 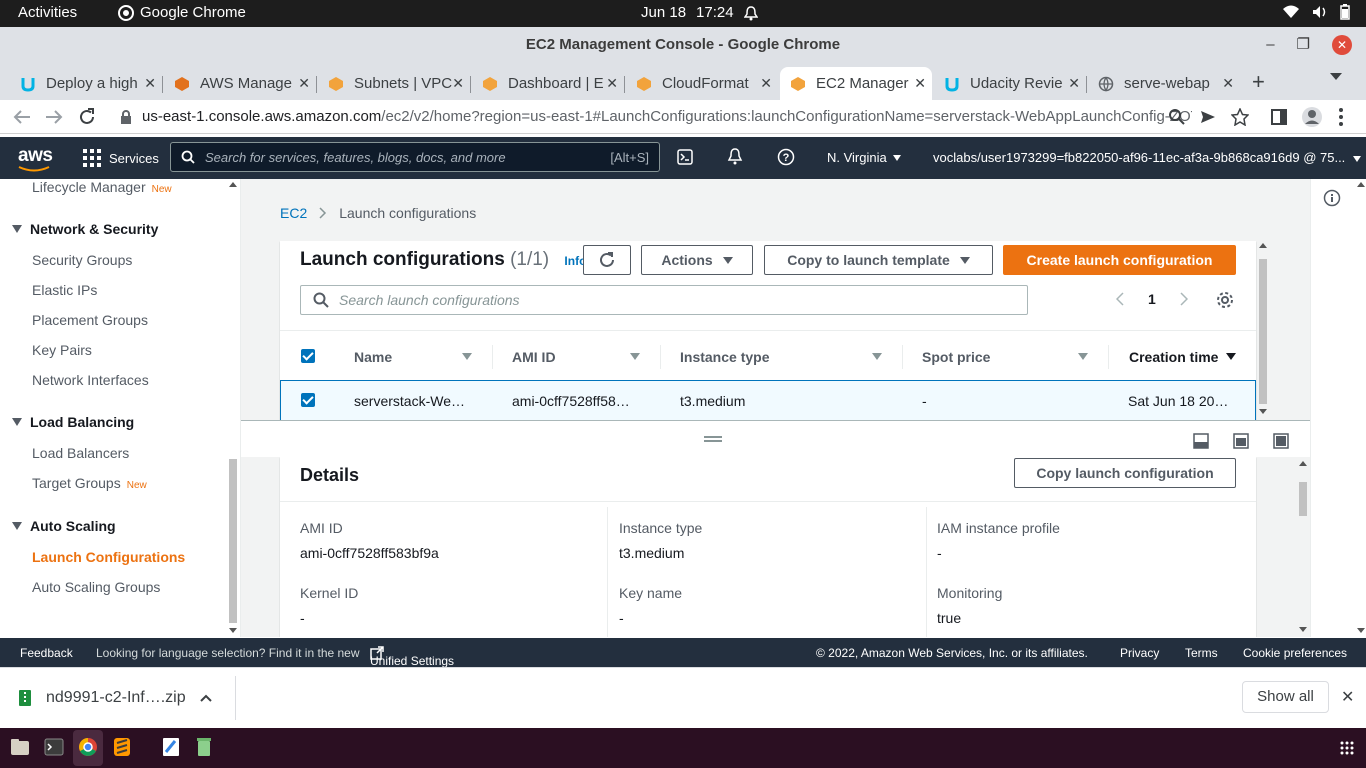 I want to click on download-item: nd9991-c2-Inf….zip, so click(x=115, y=698).